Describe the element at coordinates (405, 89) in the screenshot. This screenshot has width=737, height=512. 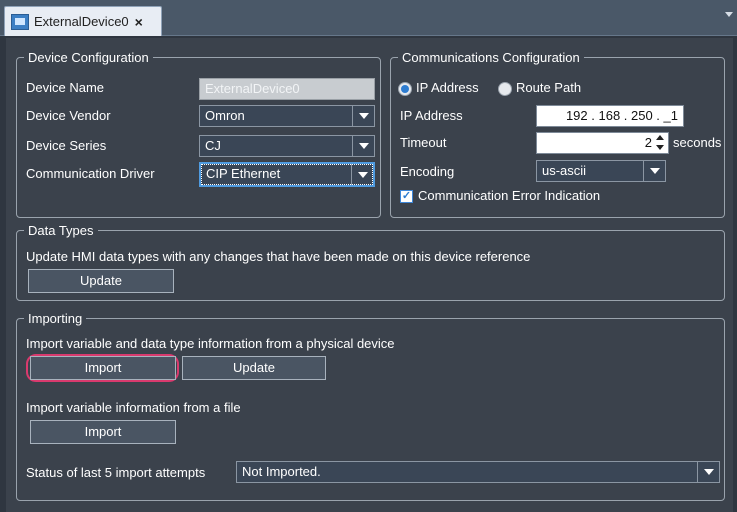
I see `ip-address-radio` at that location.